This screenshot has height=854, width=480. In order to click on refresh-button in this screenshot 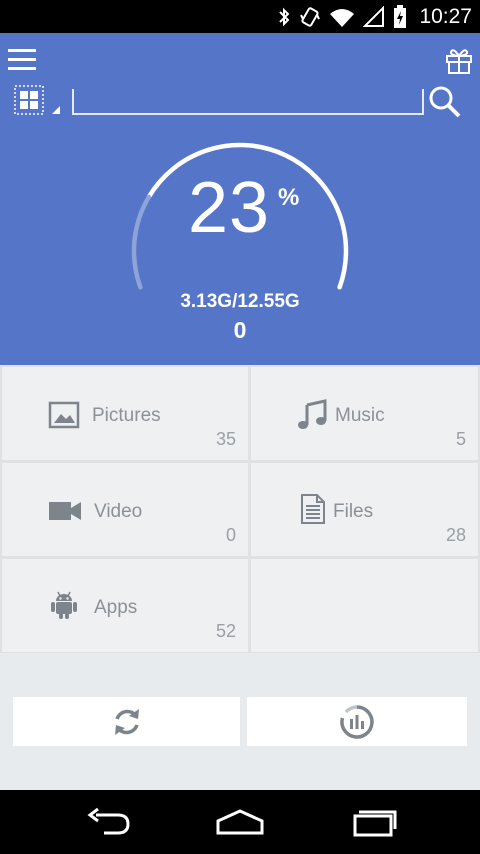, I will do `click(126, 721)`.